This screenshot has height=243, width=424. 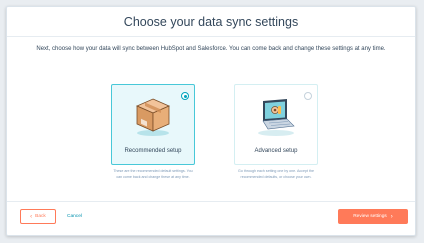 I want to click on dialog-title: Choose your data sync settings, so click(x=211, y=22).